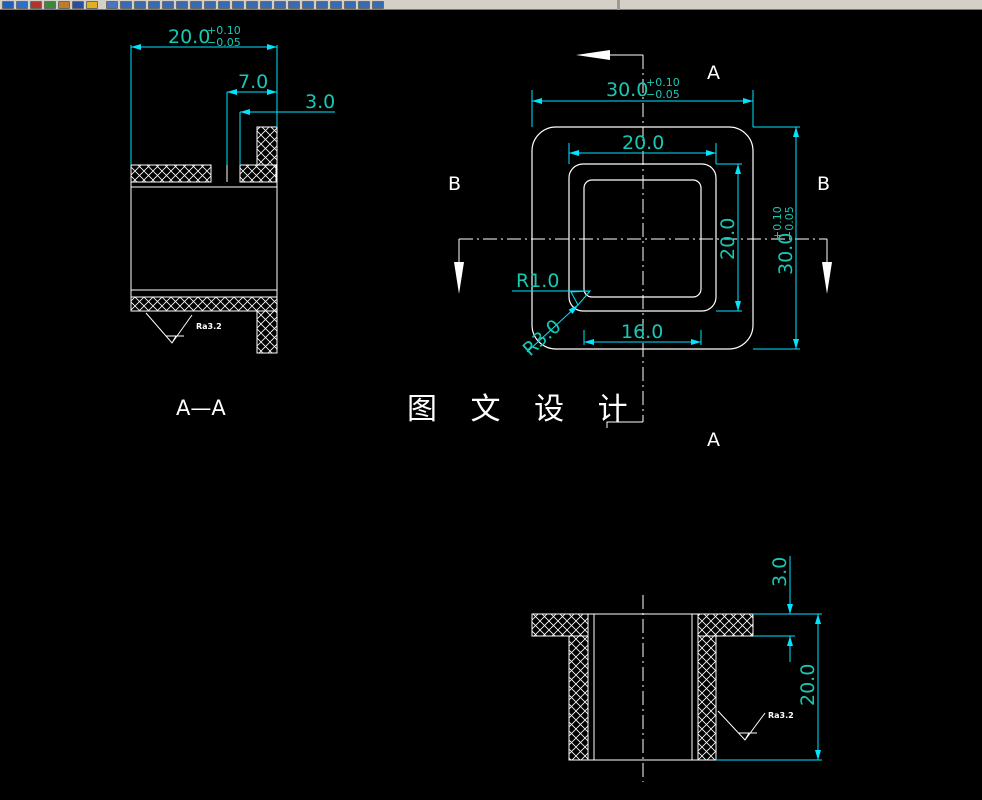 This screenshot has height=800, width=982. I want to click on section-caption: A—A, so click(201, 408).